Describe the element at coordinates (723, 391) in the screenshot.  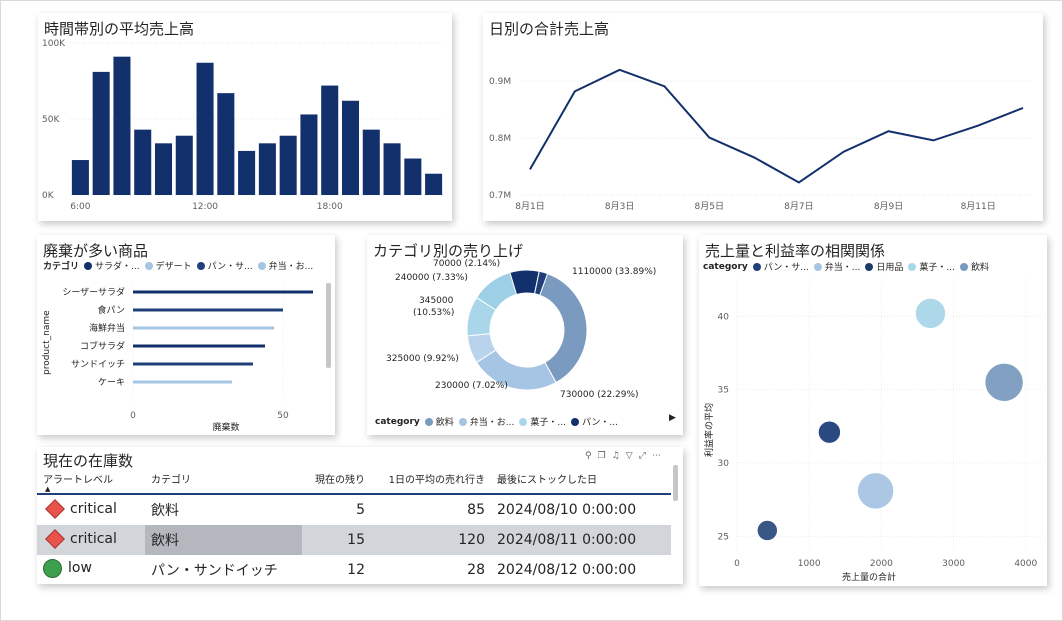
I see `y-tick-label: 35` at that location.